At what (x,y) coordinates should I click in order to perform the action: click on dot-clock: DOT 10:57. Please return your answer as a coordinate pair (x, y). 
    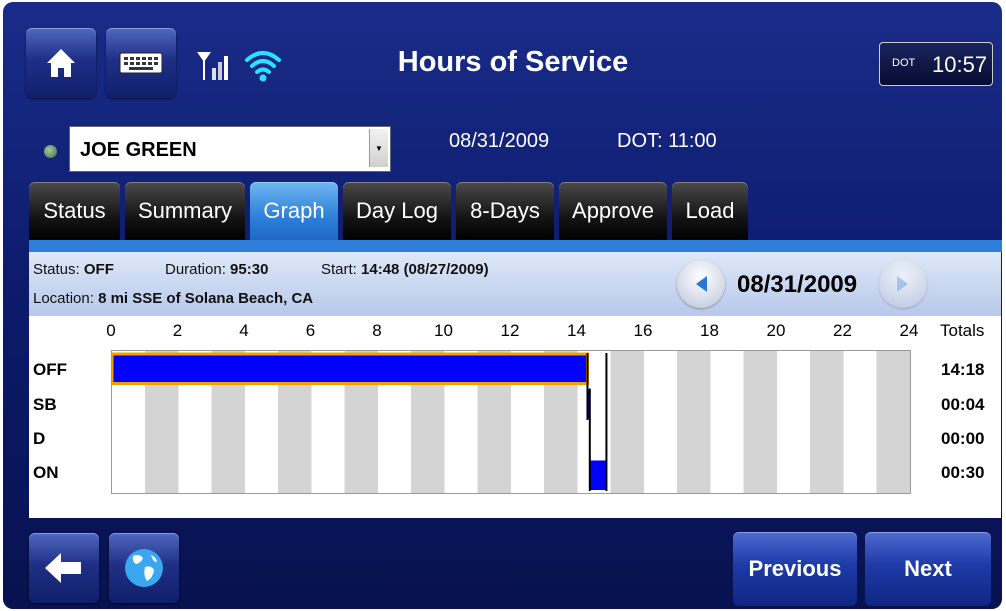
    Looking at the image, I should click on (936, 64).